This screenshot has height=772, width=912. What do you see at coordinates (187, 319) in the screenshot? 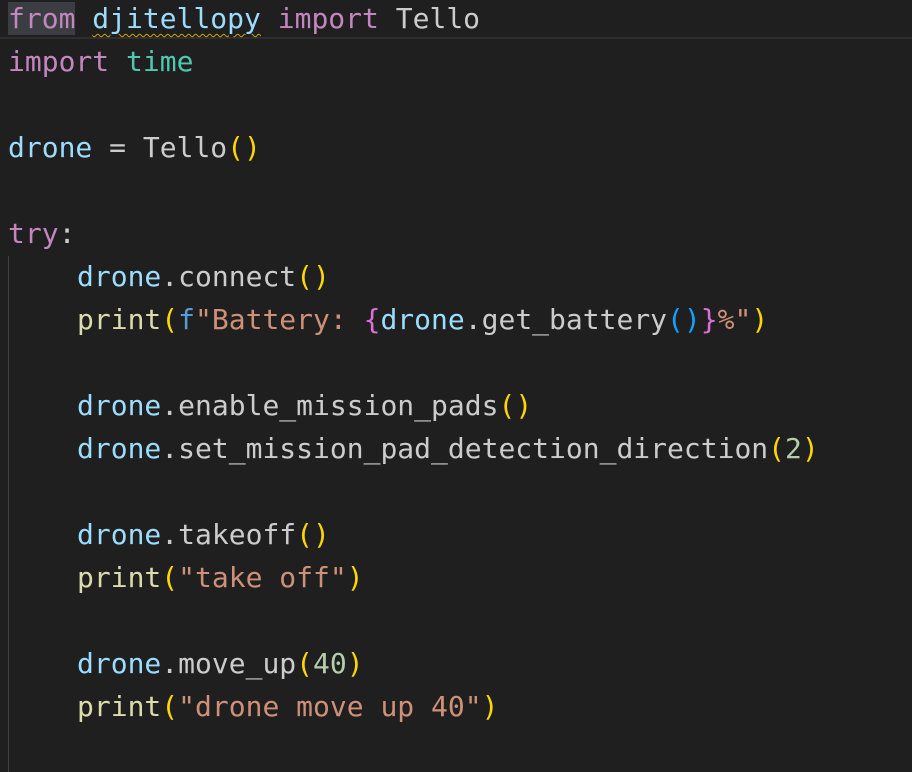
I see `fstring-prefix: f` at bounding box center [187, 319].